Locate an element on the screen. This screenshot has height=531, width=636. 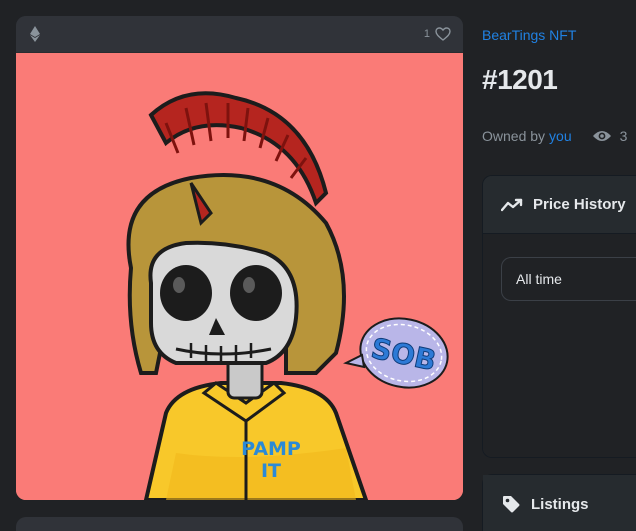
time-range-select: All time is located at coordinates (568, 279).